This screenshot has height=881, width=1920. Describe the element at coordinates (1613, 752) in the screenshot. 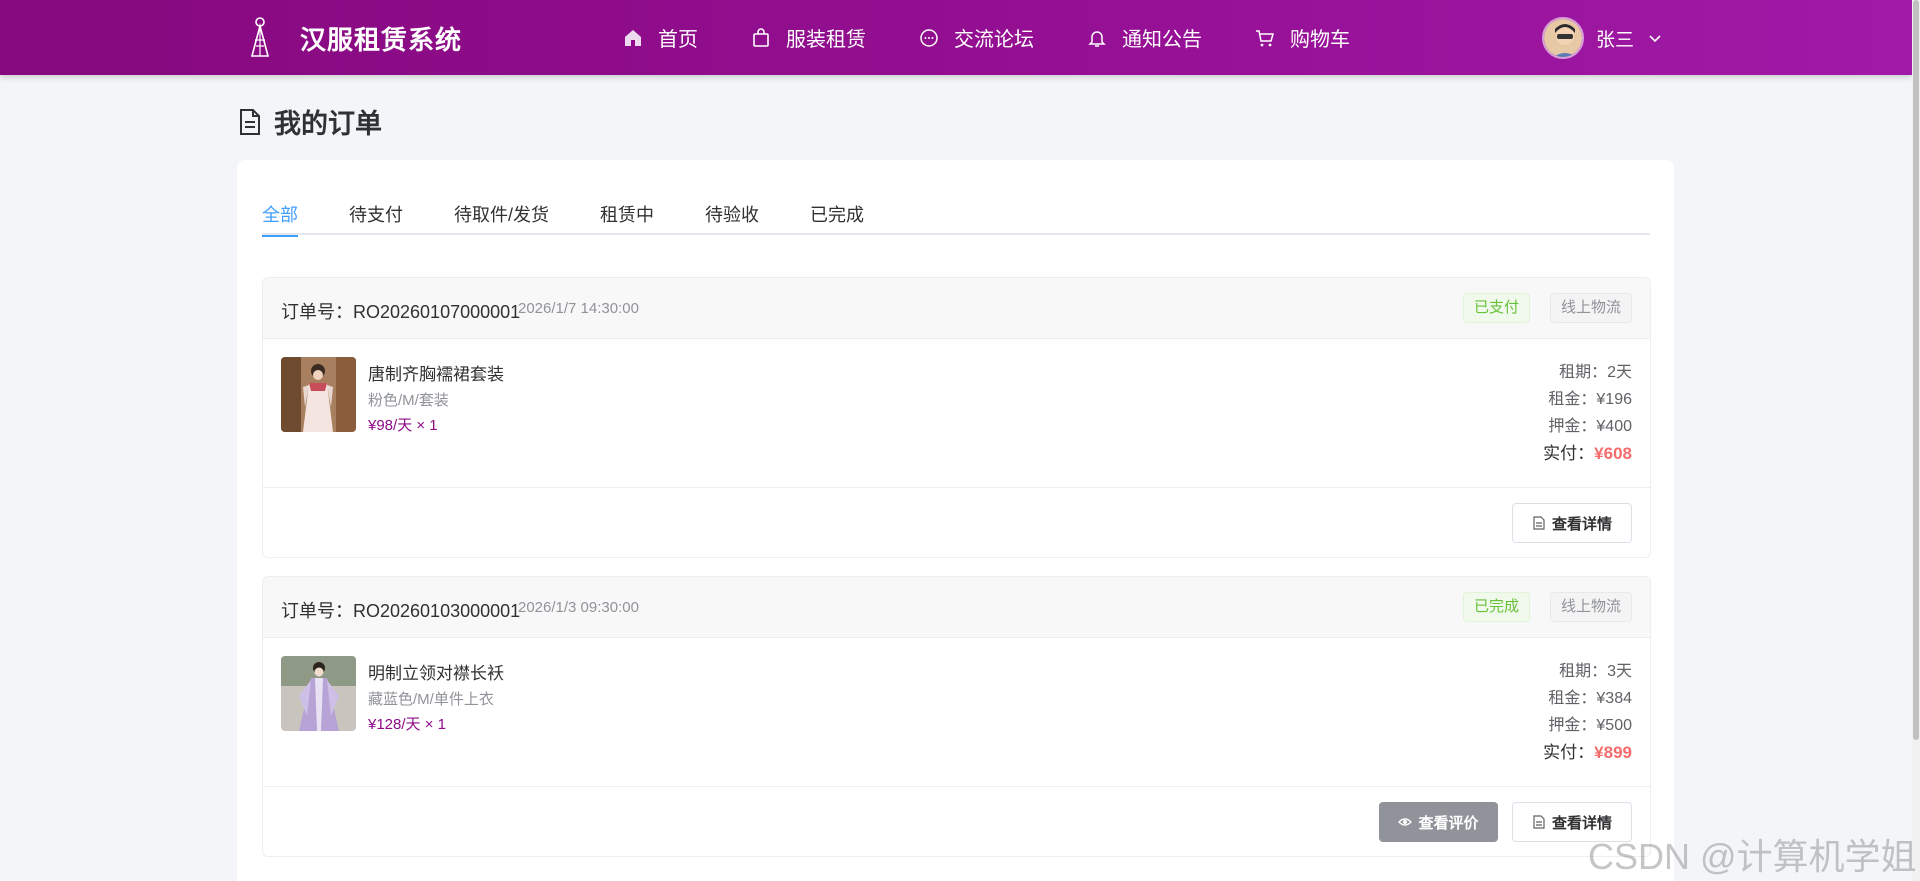

I see `paid-amount: ¥899` at that location.